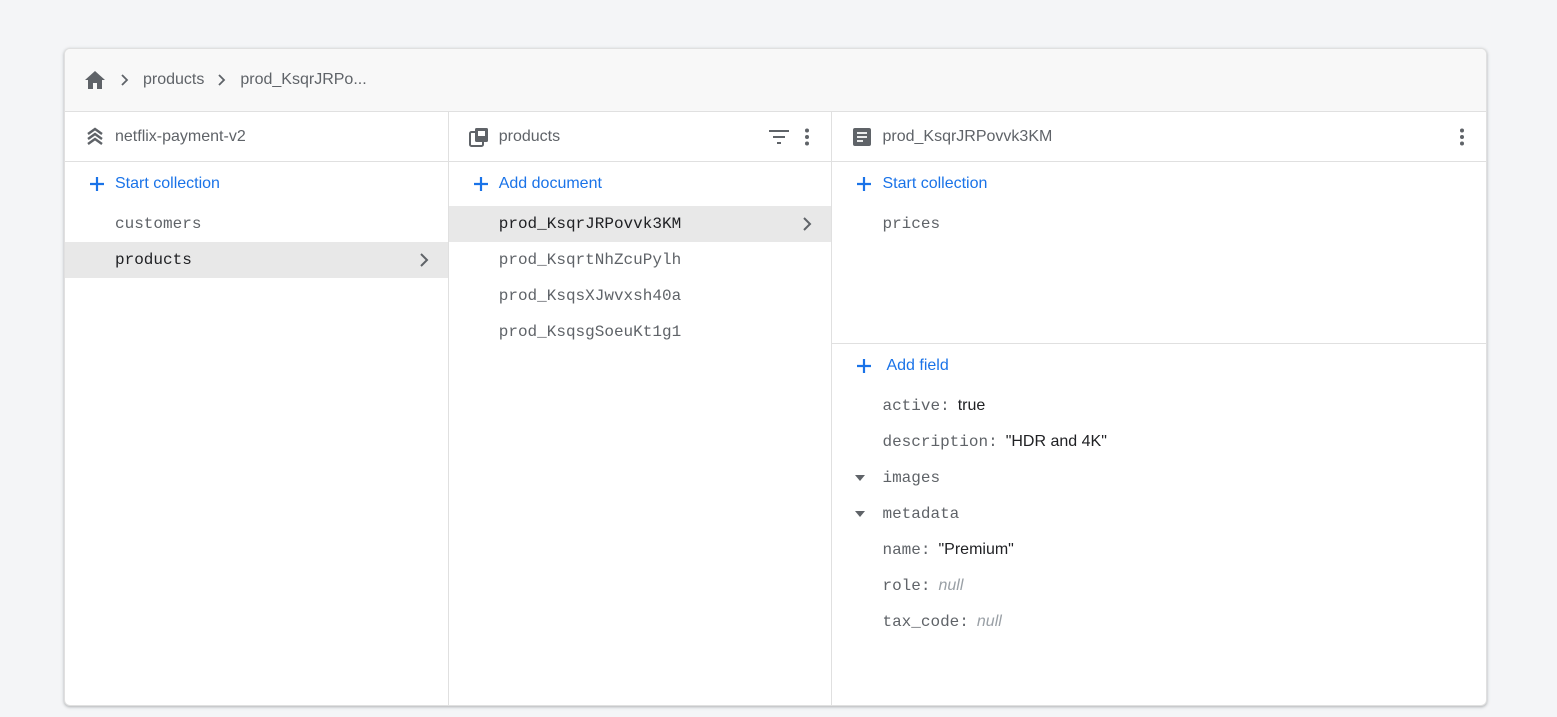  I want to click on field-key: tax_code:, so click(925, 622).